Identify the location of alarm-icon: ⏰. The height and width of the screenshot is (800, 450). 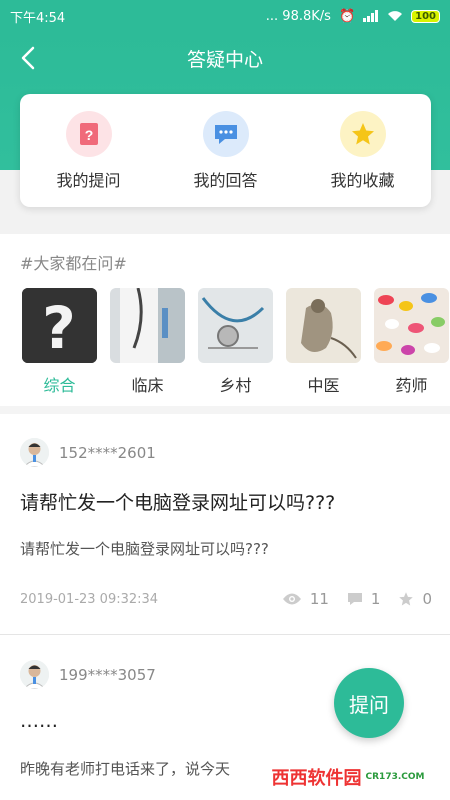
(347, 16).